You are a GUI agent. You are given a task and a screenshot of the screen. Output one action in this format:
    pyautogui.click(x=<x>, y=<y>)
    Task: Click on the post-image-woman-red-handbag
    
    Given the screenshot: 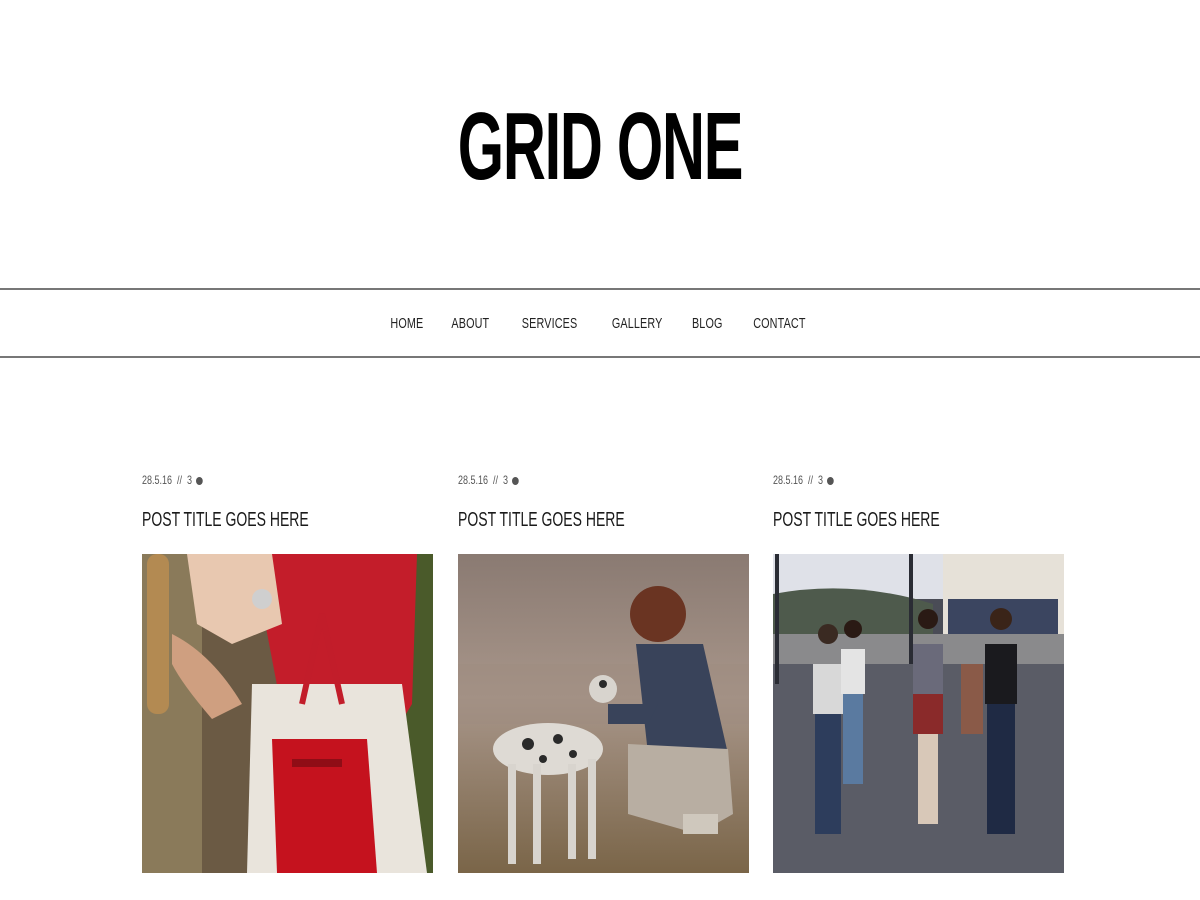 What is the action you would take?
    pyautogui.click(x=287, y=713)
    